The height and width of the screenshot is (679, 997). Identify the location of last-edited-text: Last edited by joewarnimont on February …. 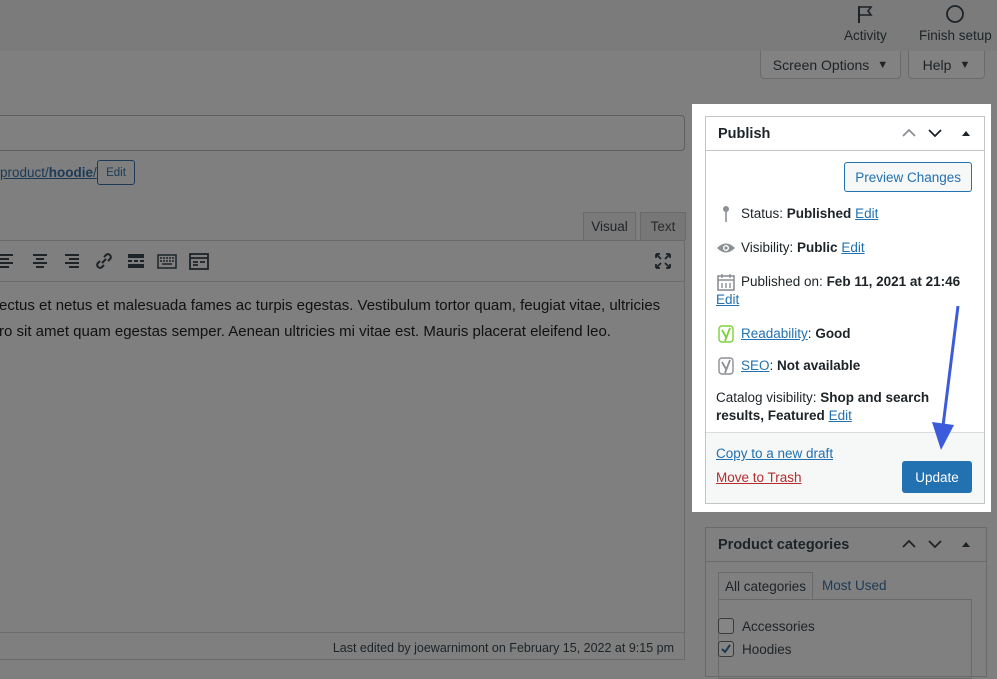
(503, 648).